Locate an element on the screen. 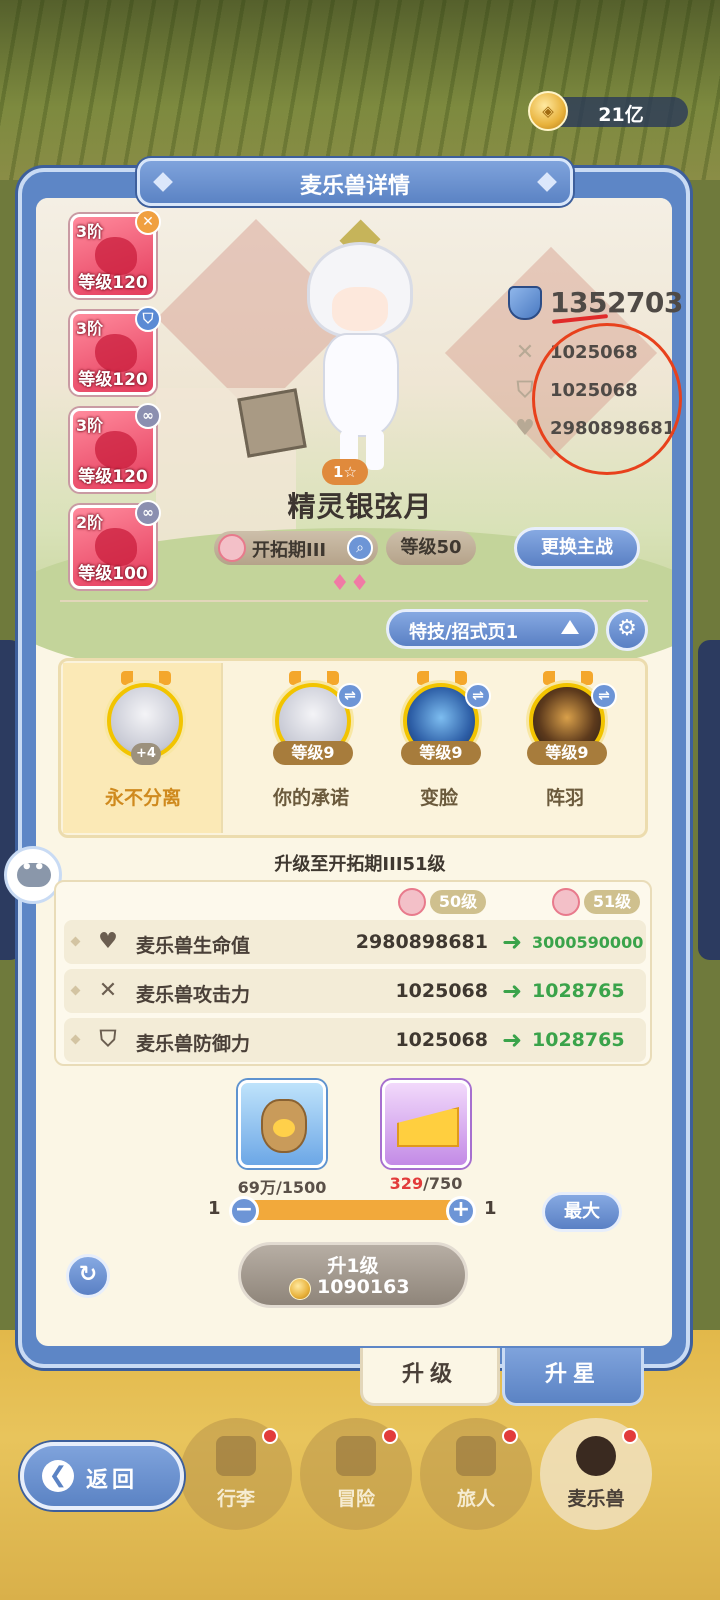 The height and width of the screenshot is (1600, 720). food-bag-item is located at coordinates (282, 1124).